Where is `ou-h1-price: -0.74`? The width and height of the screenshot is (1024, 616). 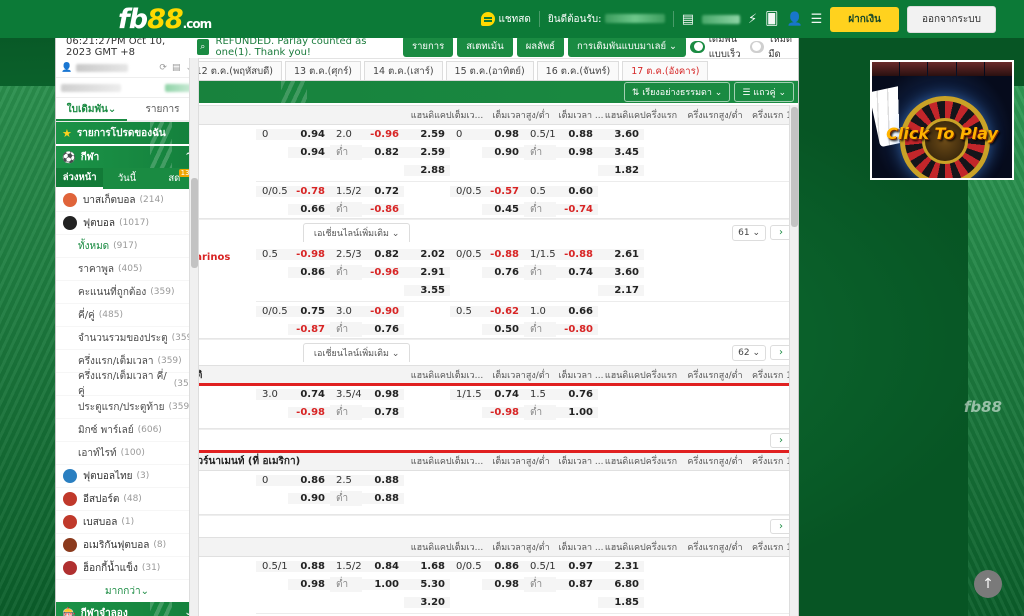 ou-h1-price: -0.74 is located at coordinates (577, 209).